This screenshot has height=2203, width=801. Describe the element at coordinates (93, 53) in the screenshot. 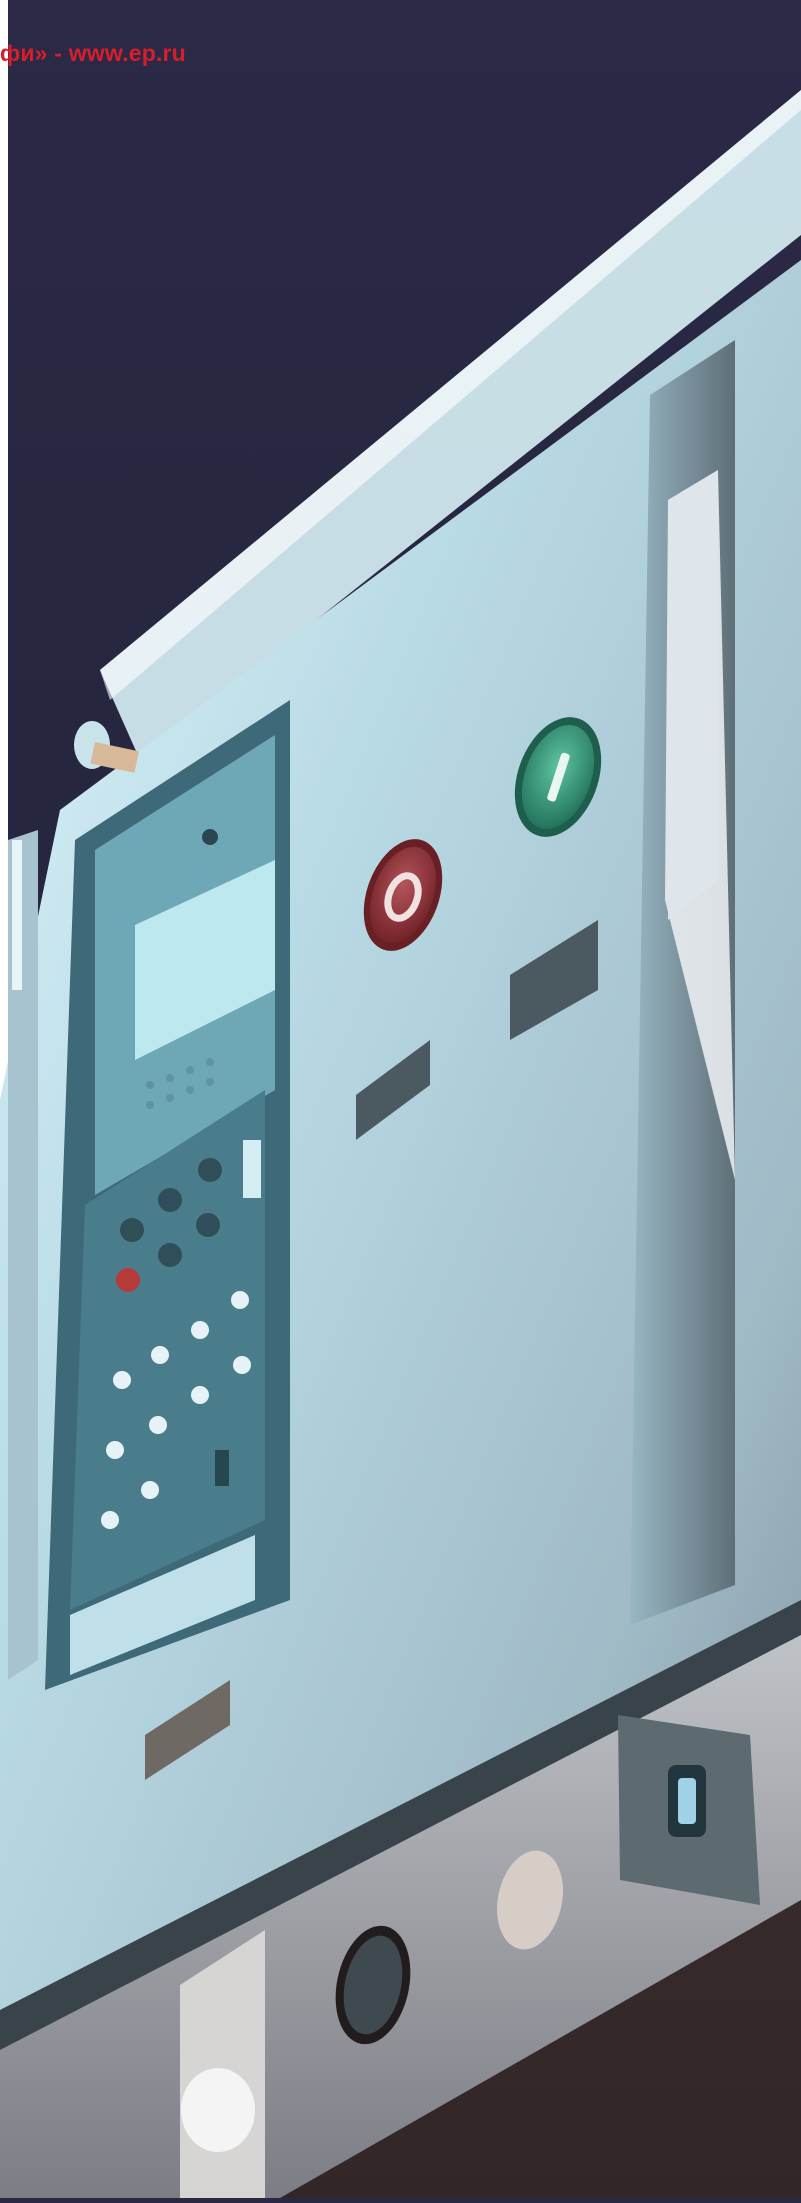

I see `watermark-text: фи» - www.ep.ru` at that location.